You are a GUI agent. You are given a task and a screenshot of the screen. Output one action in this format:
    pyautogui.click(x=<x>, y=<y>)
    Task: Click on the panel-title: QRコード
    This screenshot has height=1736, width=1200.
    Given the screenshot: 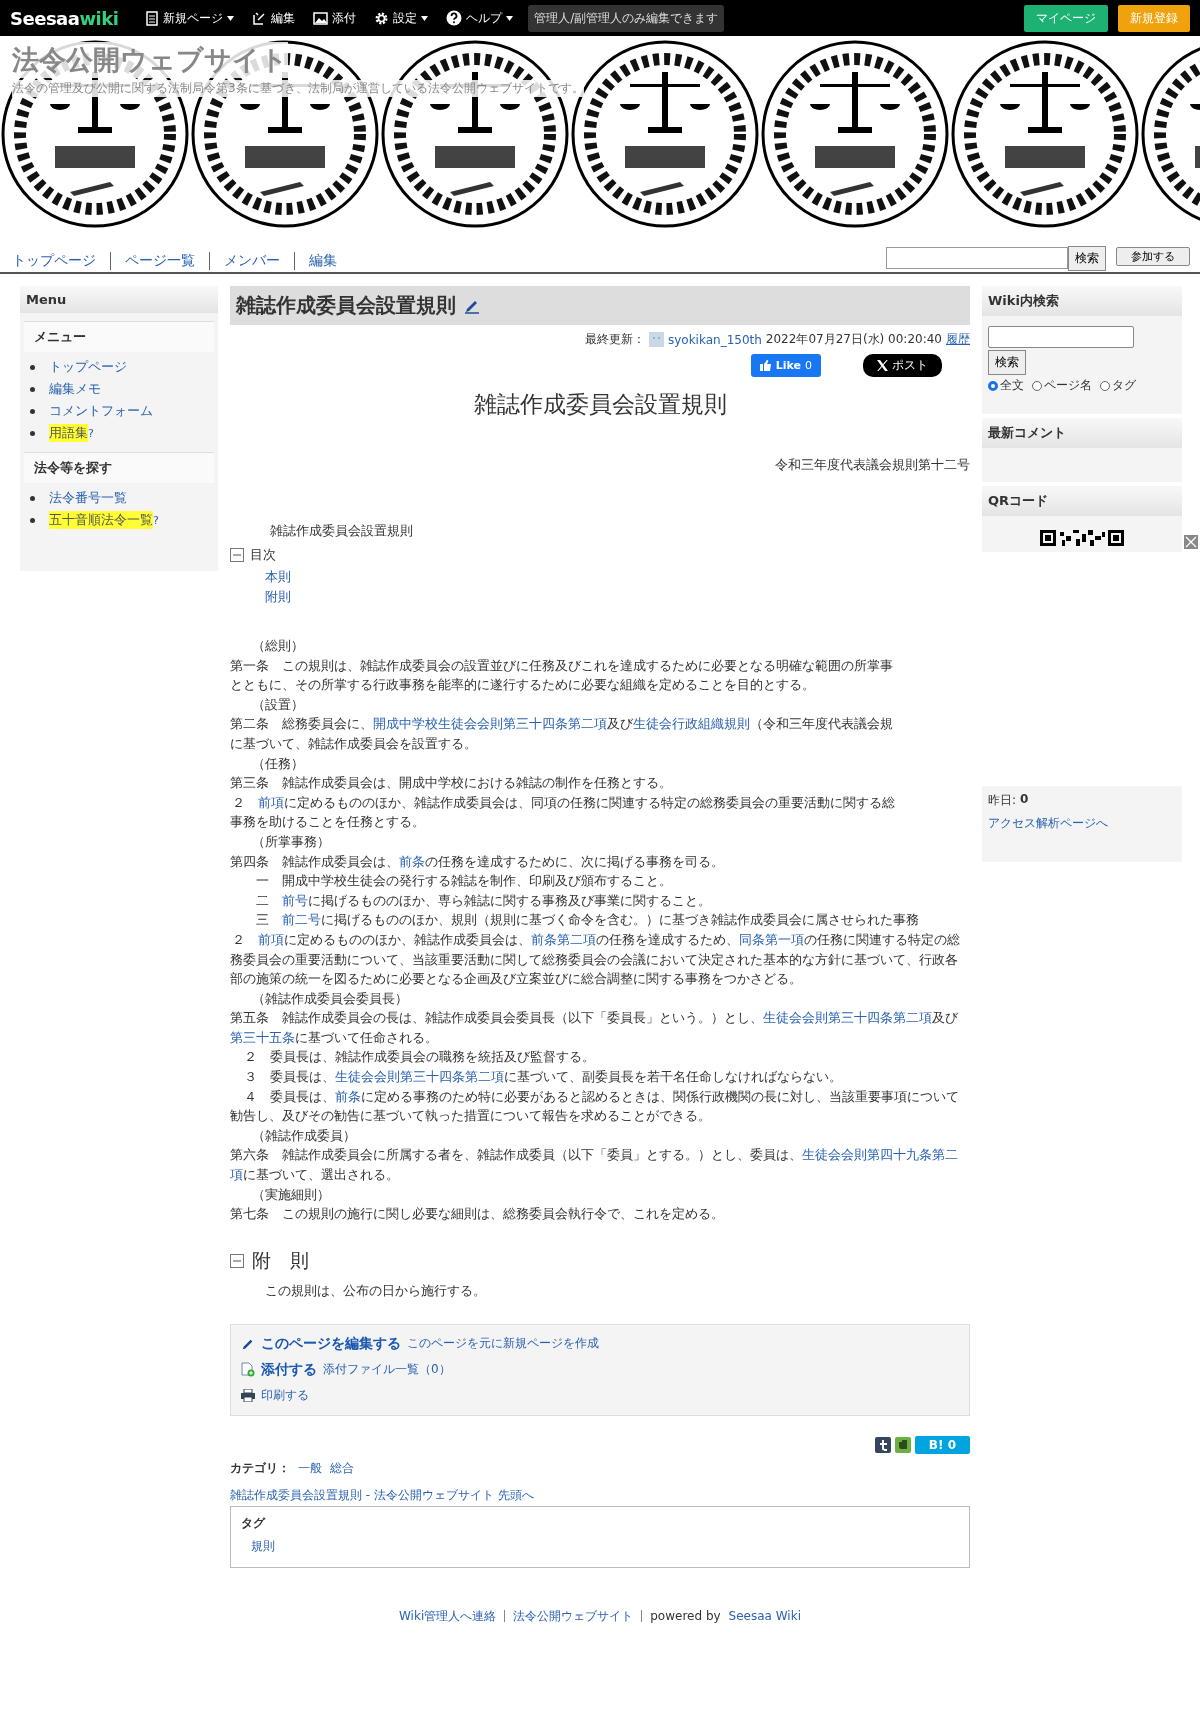 What is the action you would take?
    pyautogui.click(x=1082, y=501)
    